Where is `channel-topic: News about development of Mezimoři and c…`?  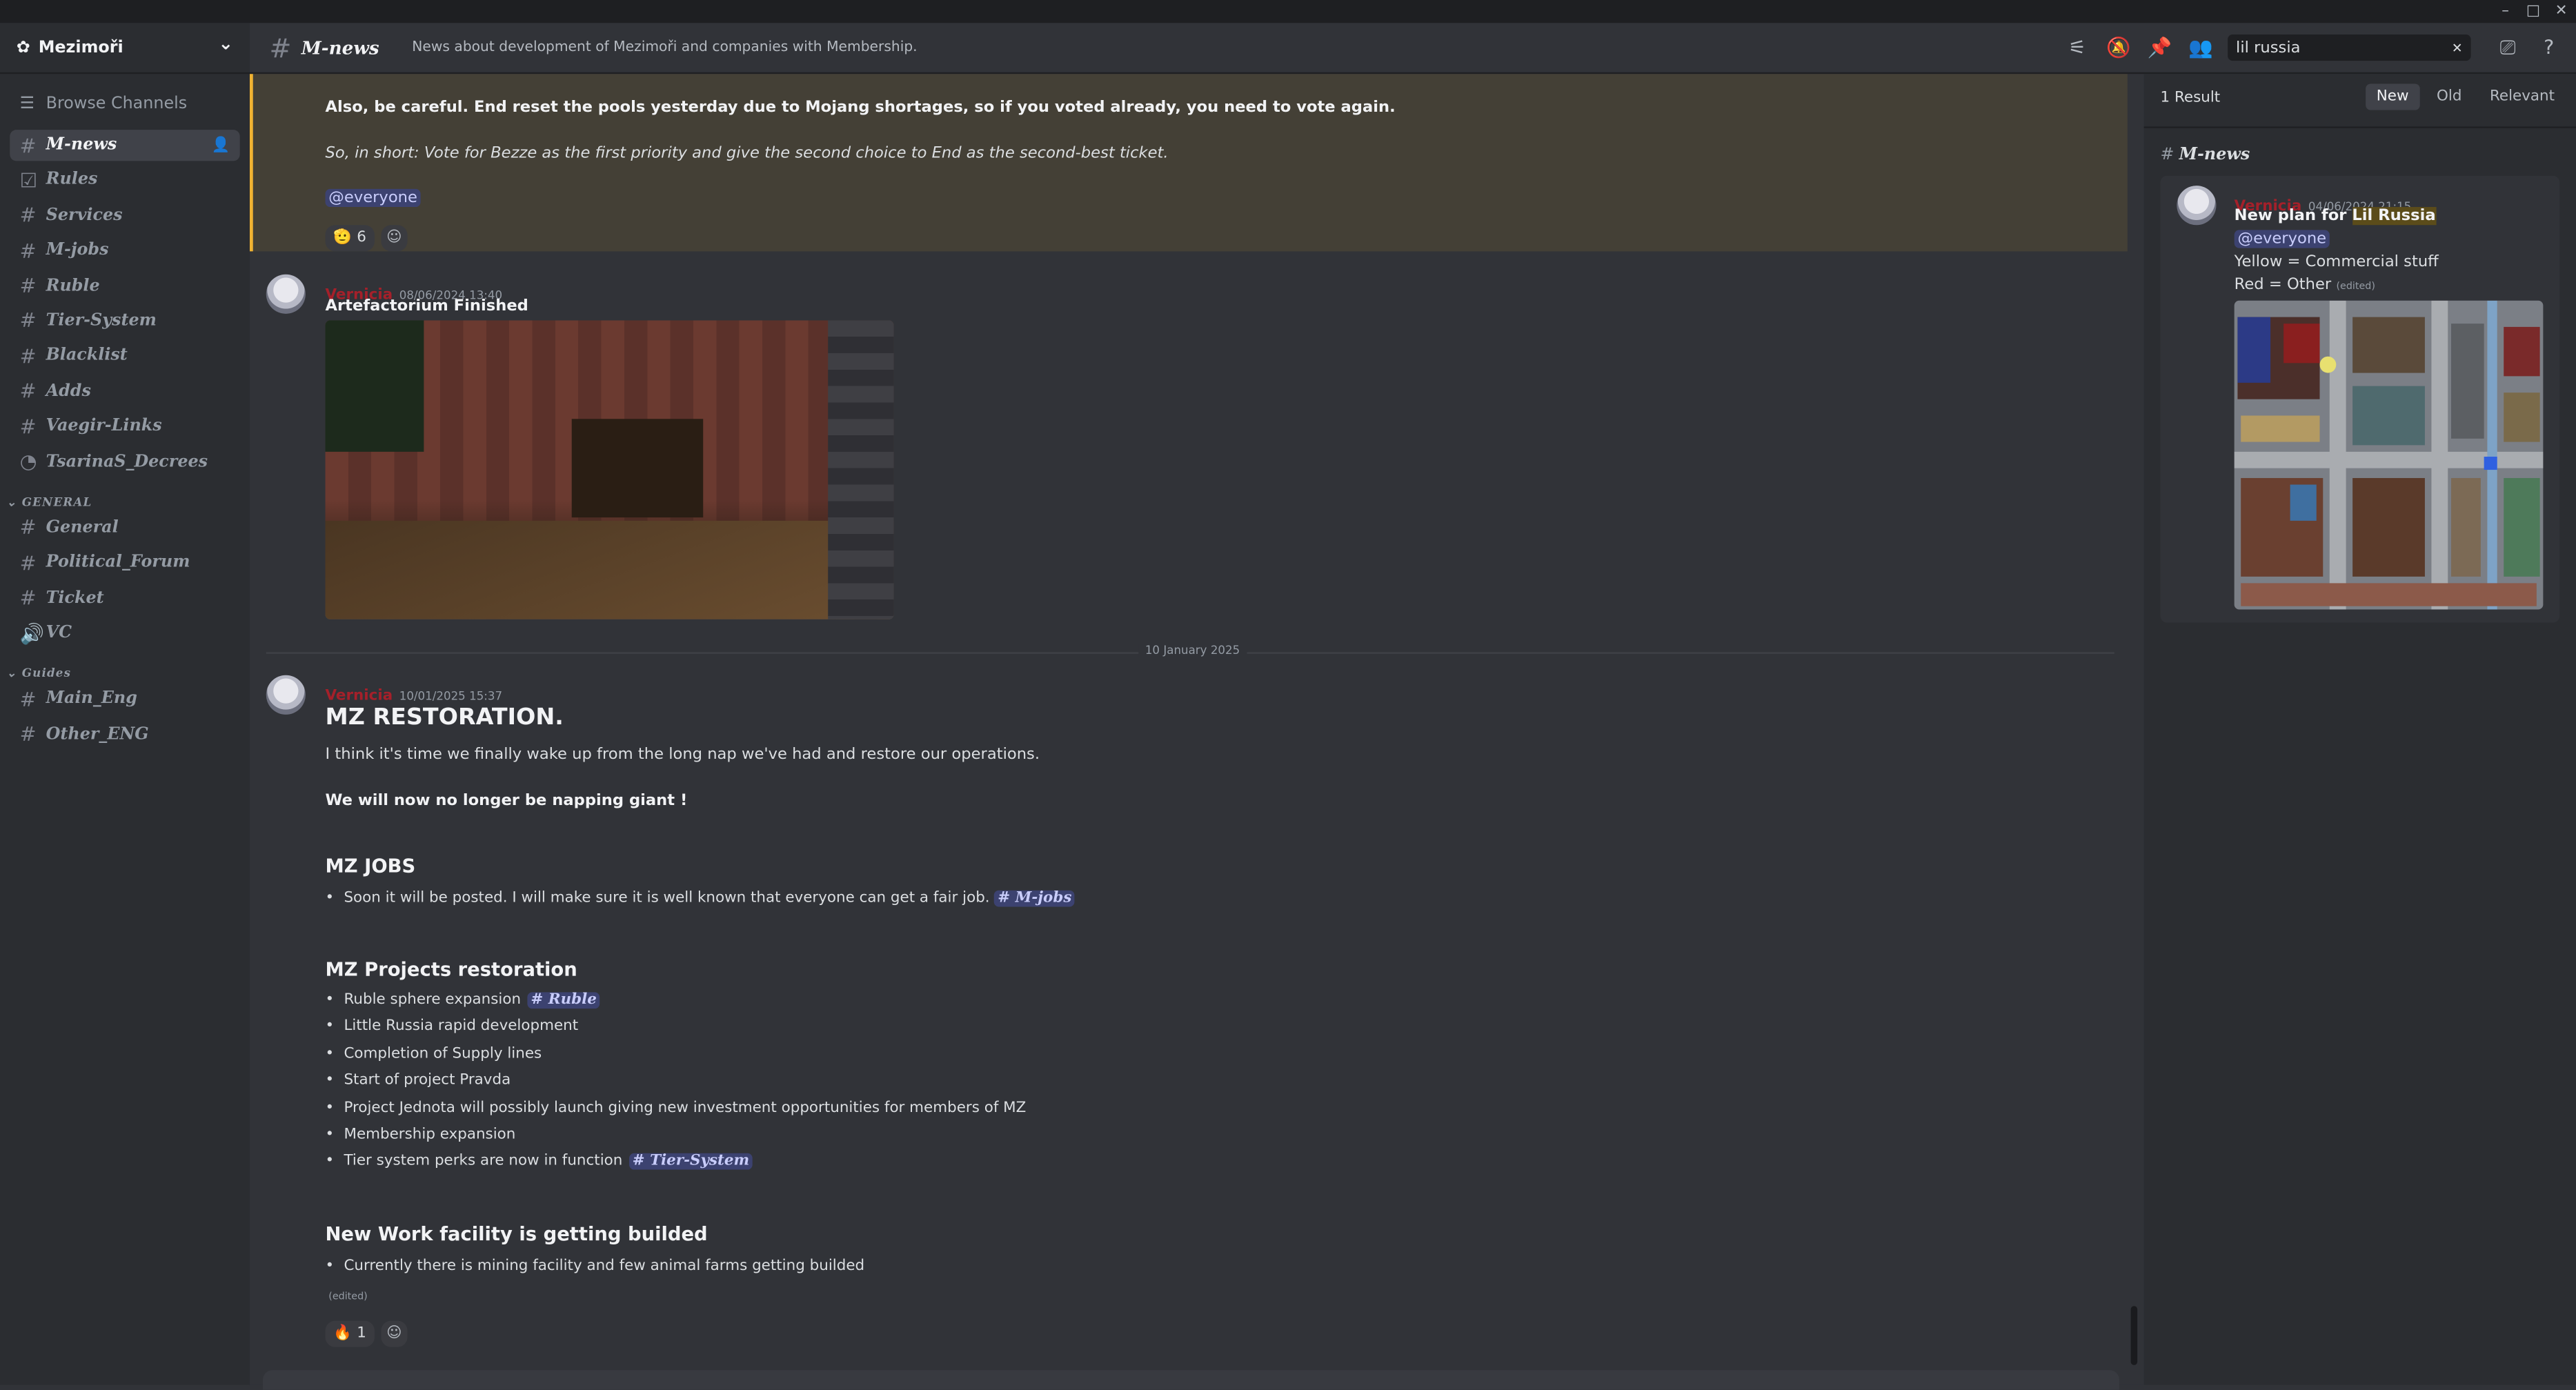
channel-topic: News about development of Mezimoři and c… is located at coordinates (664, 47).